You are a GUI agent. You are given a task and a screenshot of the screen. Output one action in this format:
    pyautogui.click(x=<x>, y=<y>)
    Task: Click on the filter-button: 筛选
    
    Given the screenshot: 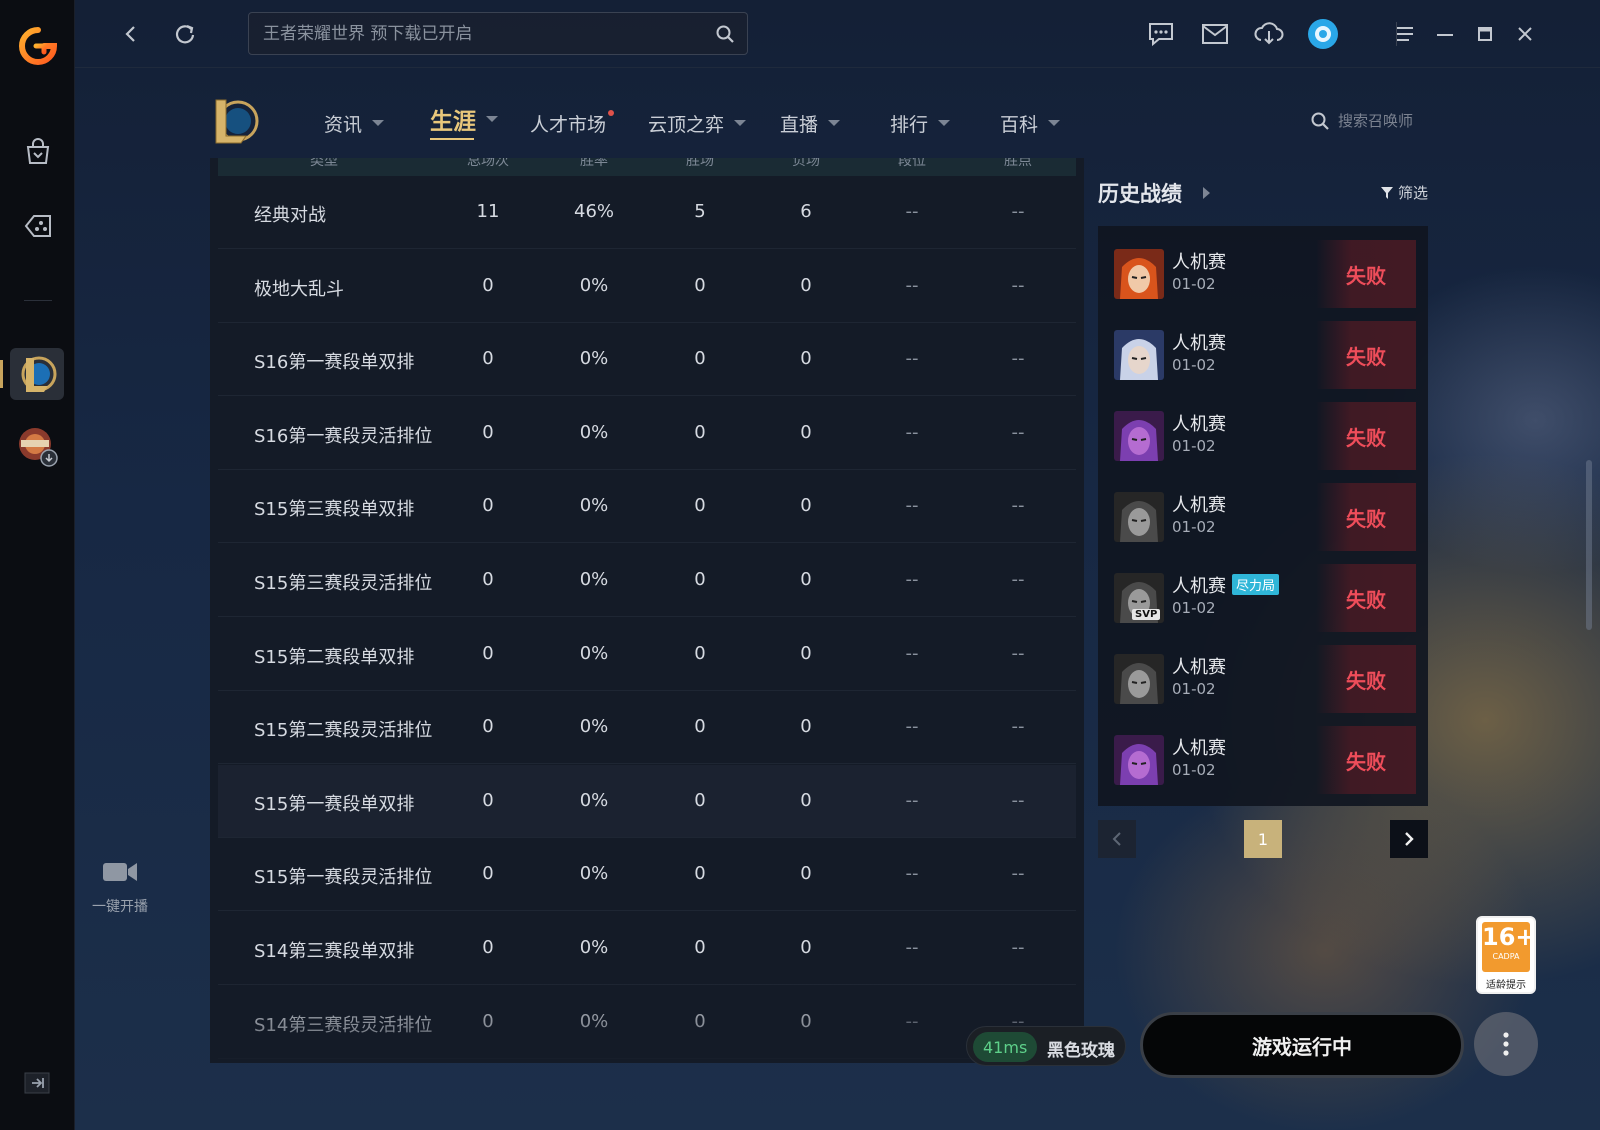 What is the action you would take?
    pyautogui.click(x=1404, y=192)
    